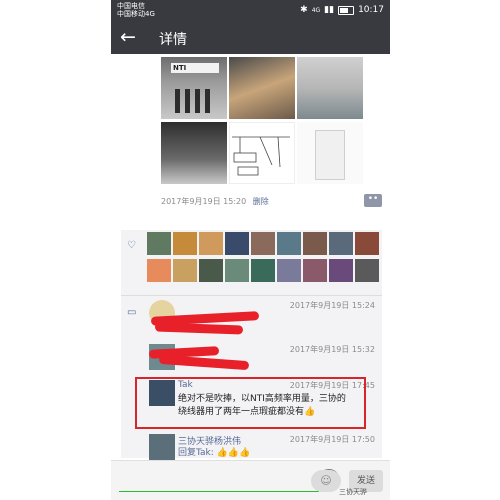 Image resolution: width=500 pixels, height=500 pixels. I want to click on watermark-text: 三协天骅, so click(353, 492).